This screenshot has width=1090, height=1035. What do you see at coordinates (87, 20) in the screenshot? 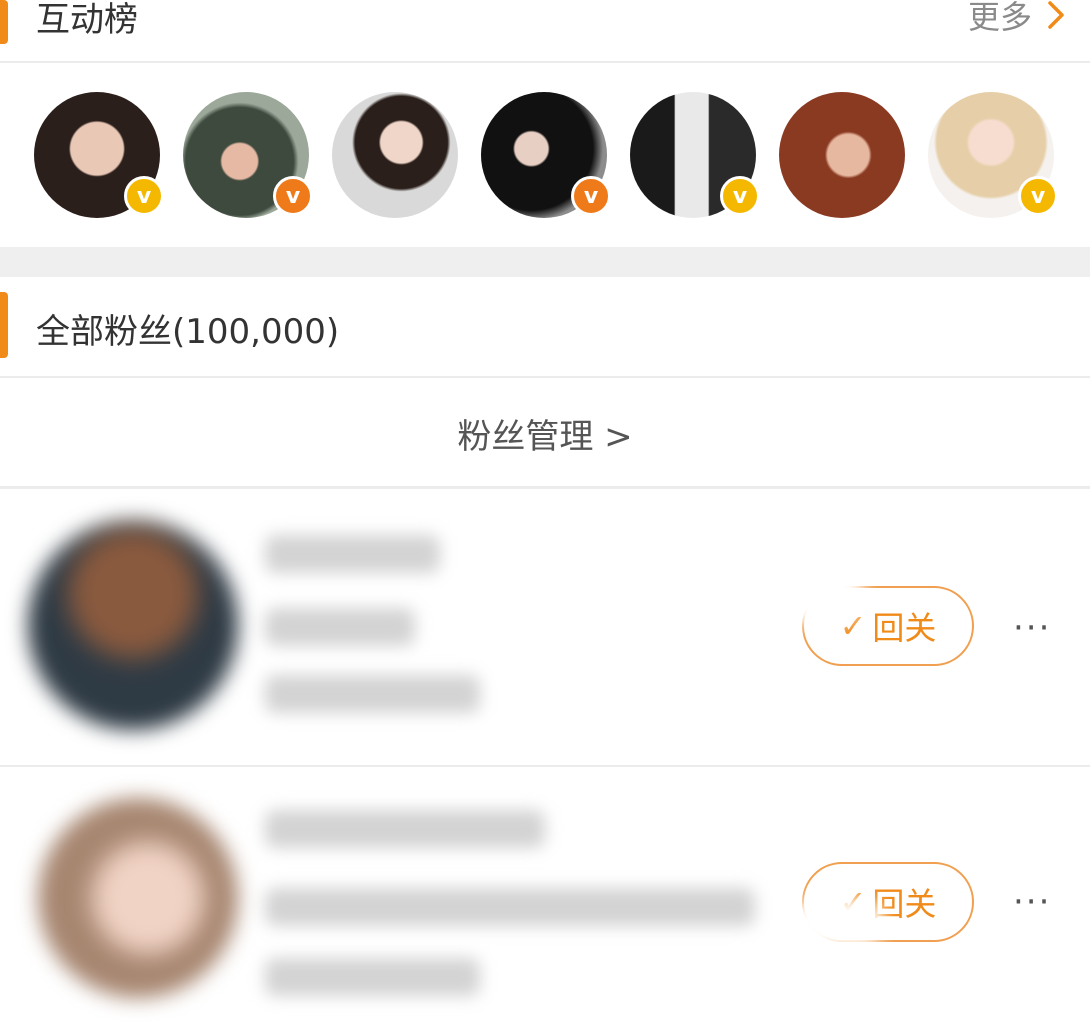
I see `interaction-ranking-title: 互动榜` at bounding box center [87, 20].